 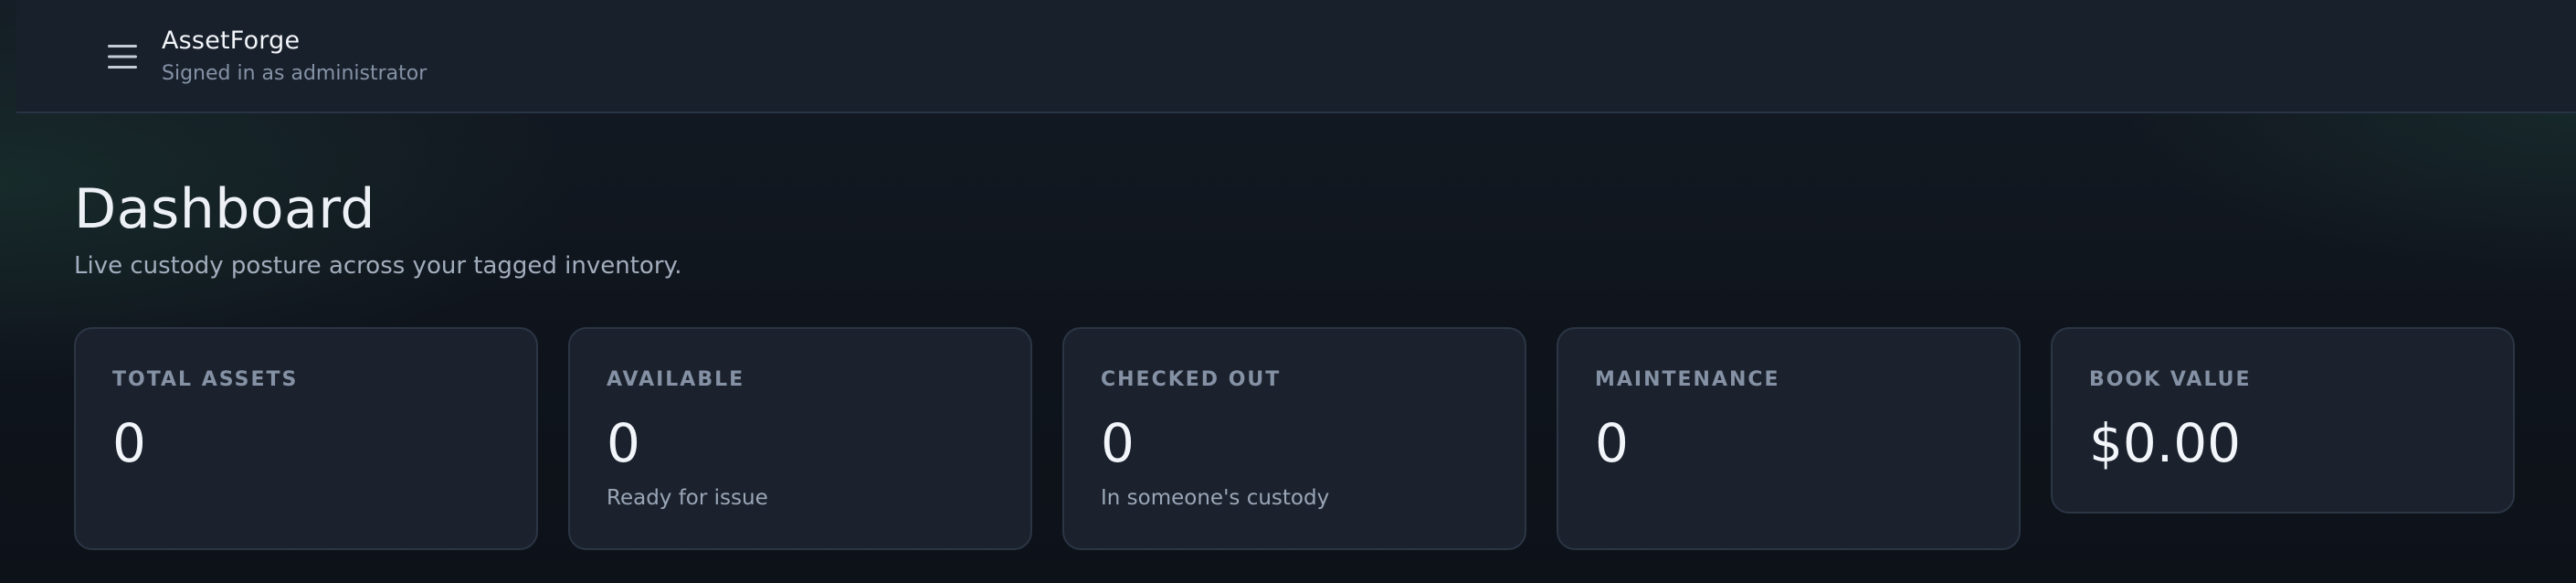 I want to click on stat-note: Ready for issue, so click(x=687, y=498).